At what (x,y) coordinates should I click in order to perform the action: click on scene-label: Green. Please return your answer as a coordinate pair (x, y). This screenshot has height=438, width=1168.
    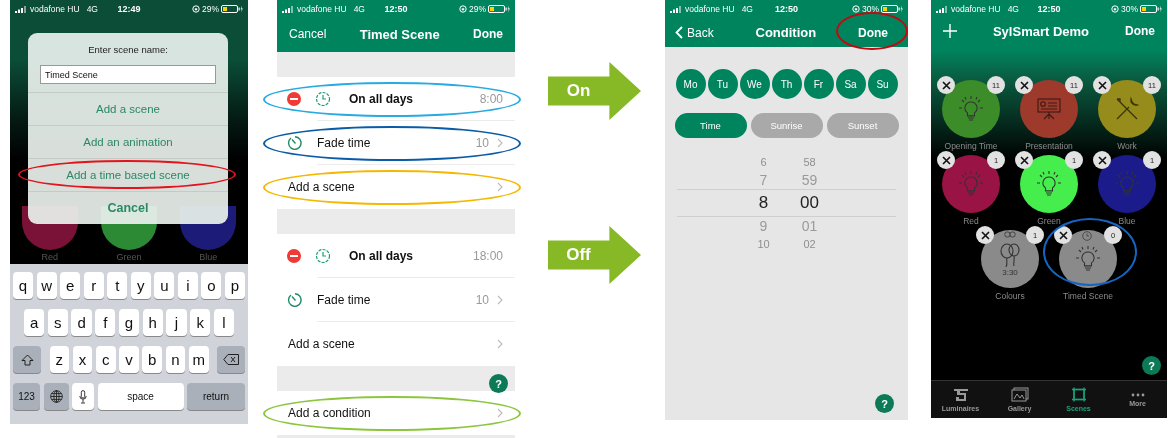
    Looking at the image, I should click on (1049, 221).